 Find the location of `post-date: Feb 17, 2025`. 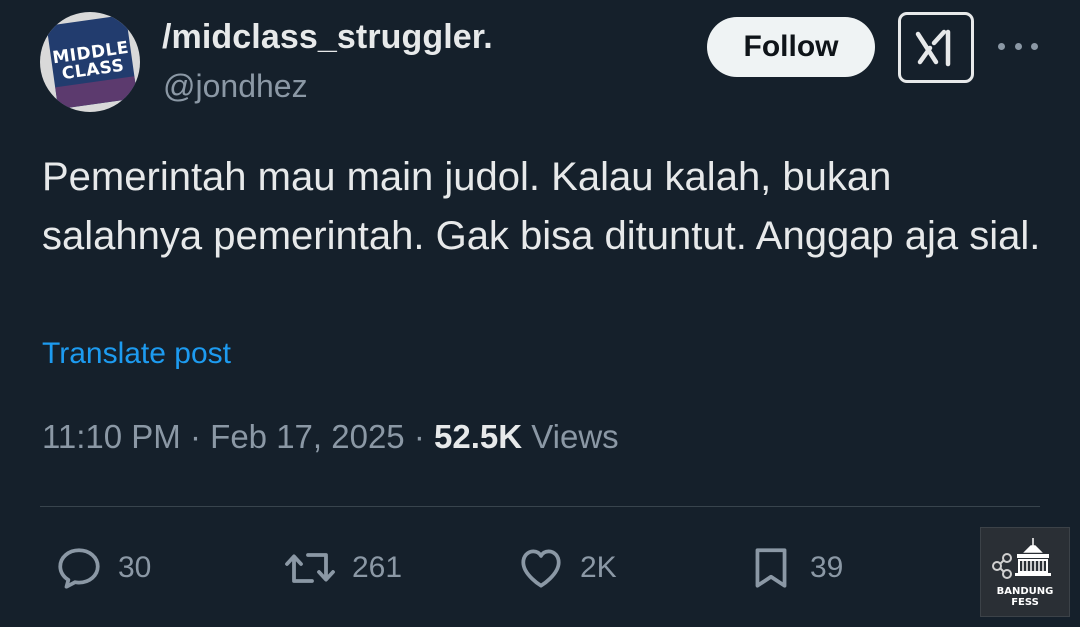

post-date: Feb 17, 2025 is located at coordinates (307, 436).